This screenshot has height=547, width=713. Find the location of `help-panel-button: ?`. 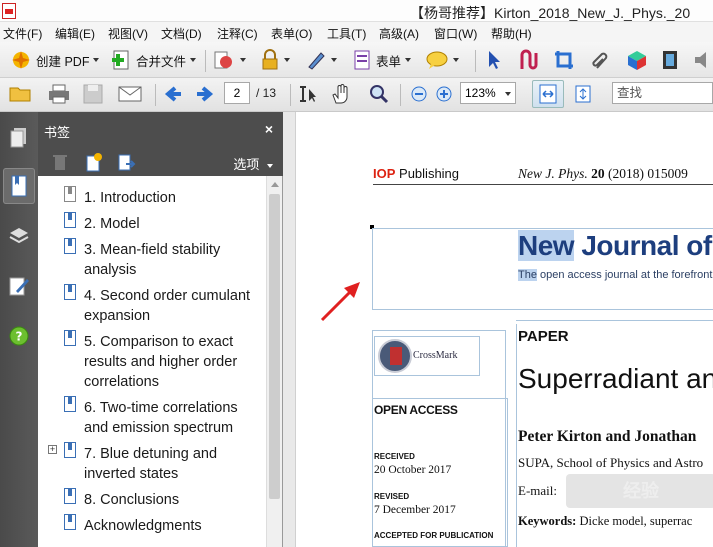

help-panel-button: ? is located at coordinates (19, 336).